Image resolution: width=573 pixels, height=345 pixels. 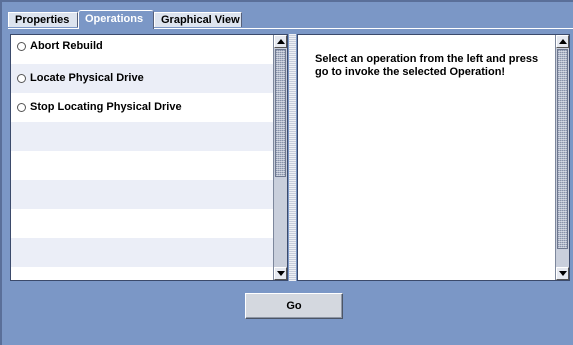 I want to click on operations-list-scrollbar, so click(x=280, y=157).